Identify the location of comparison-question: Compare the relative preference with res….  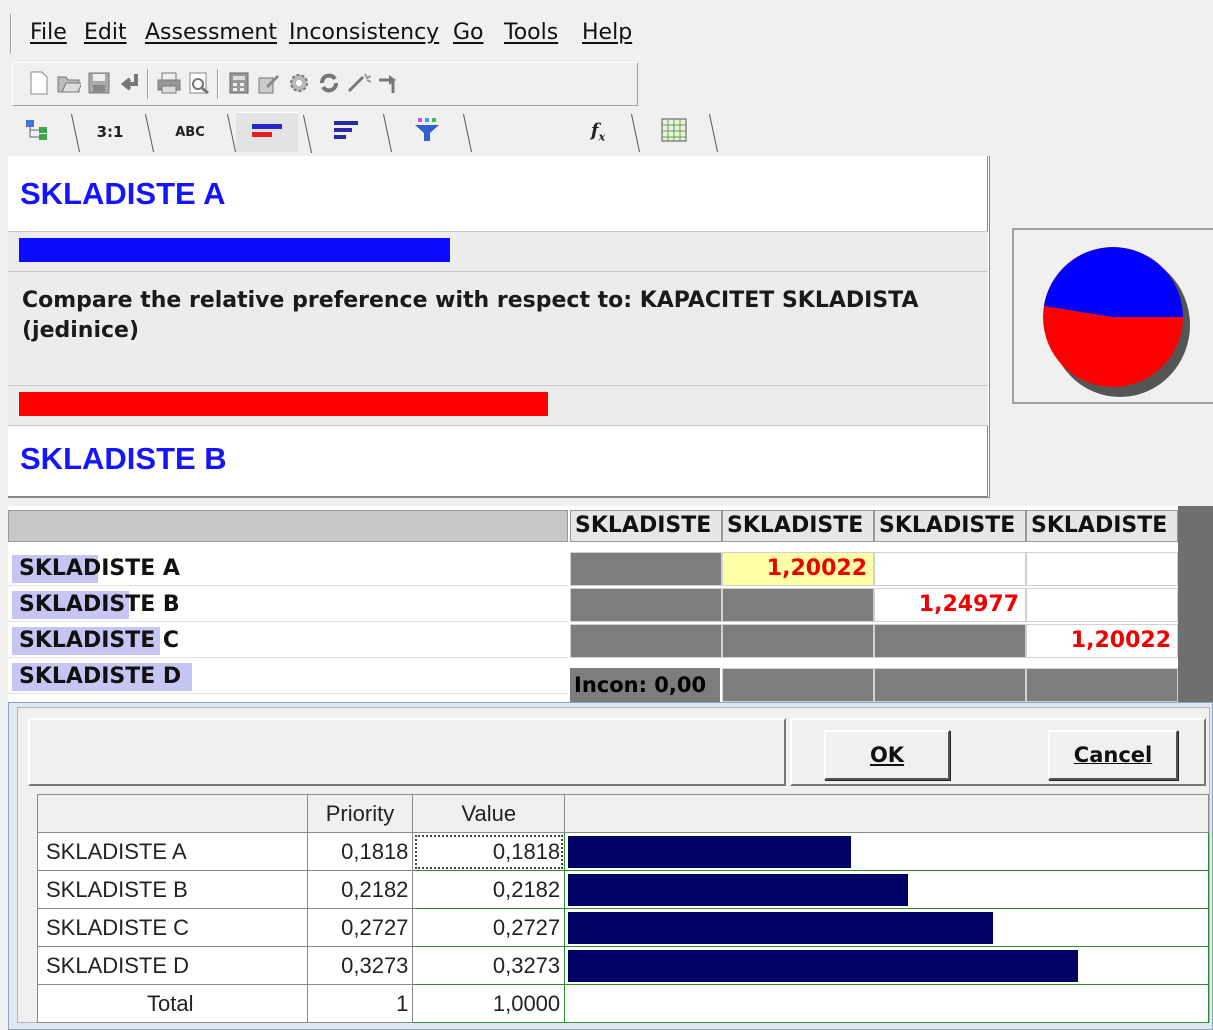
(498, 329).